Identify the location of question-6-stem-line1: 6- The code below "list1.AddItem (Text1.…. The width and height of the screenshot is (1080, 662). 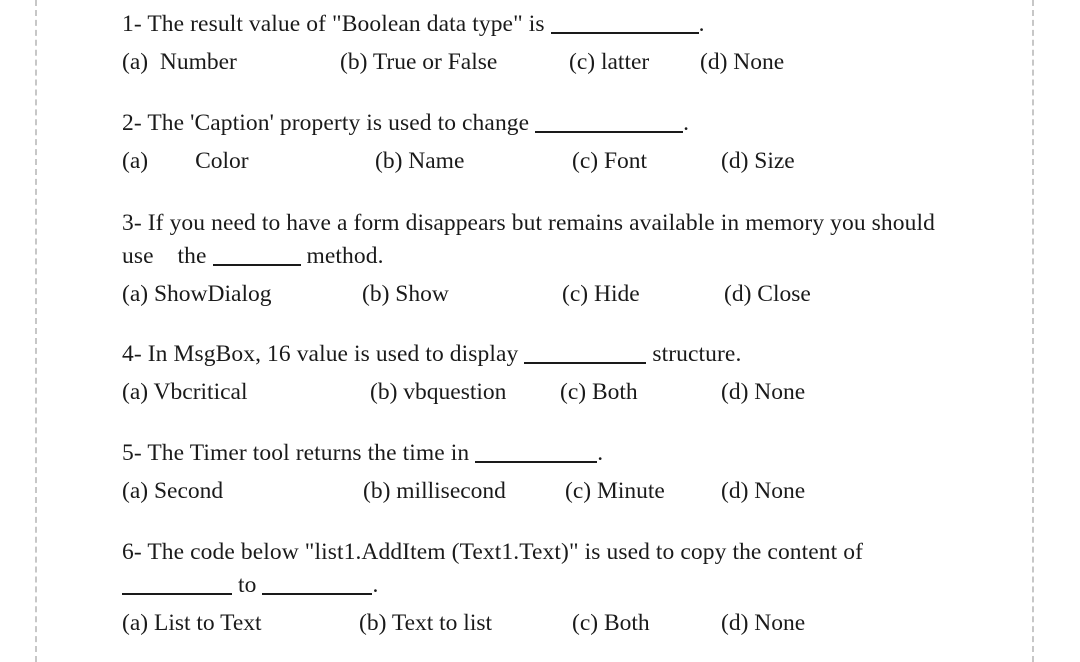
(493, 552).